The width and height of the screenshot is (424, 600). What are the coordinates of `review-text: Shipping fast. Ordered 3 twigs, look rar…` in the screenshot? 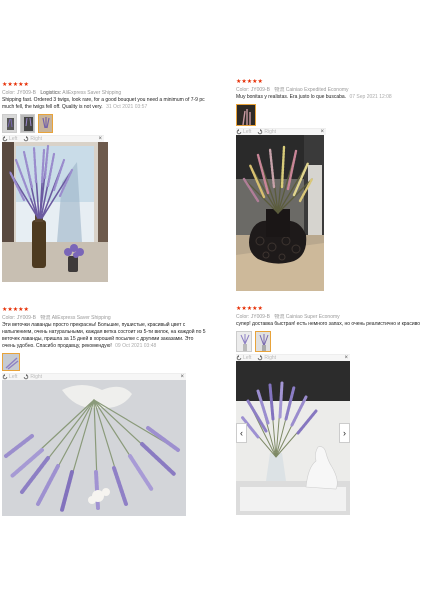 It's located at (105, 104).